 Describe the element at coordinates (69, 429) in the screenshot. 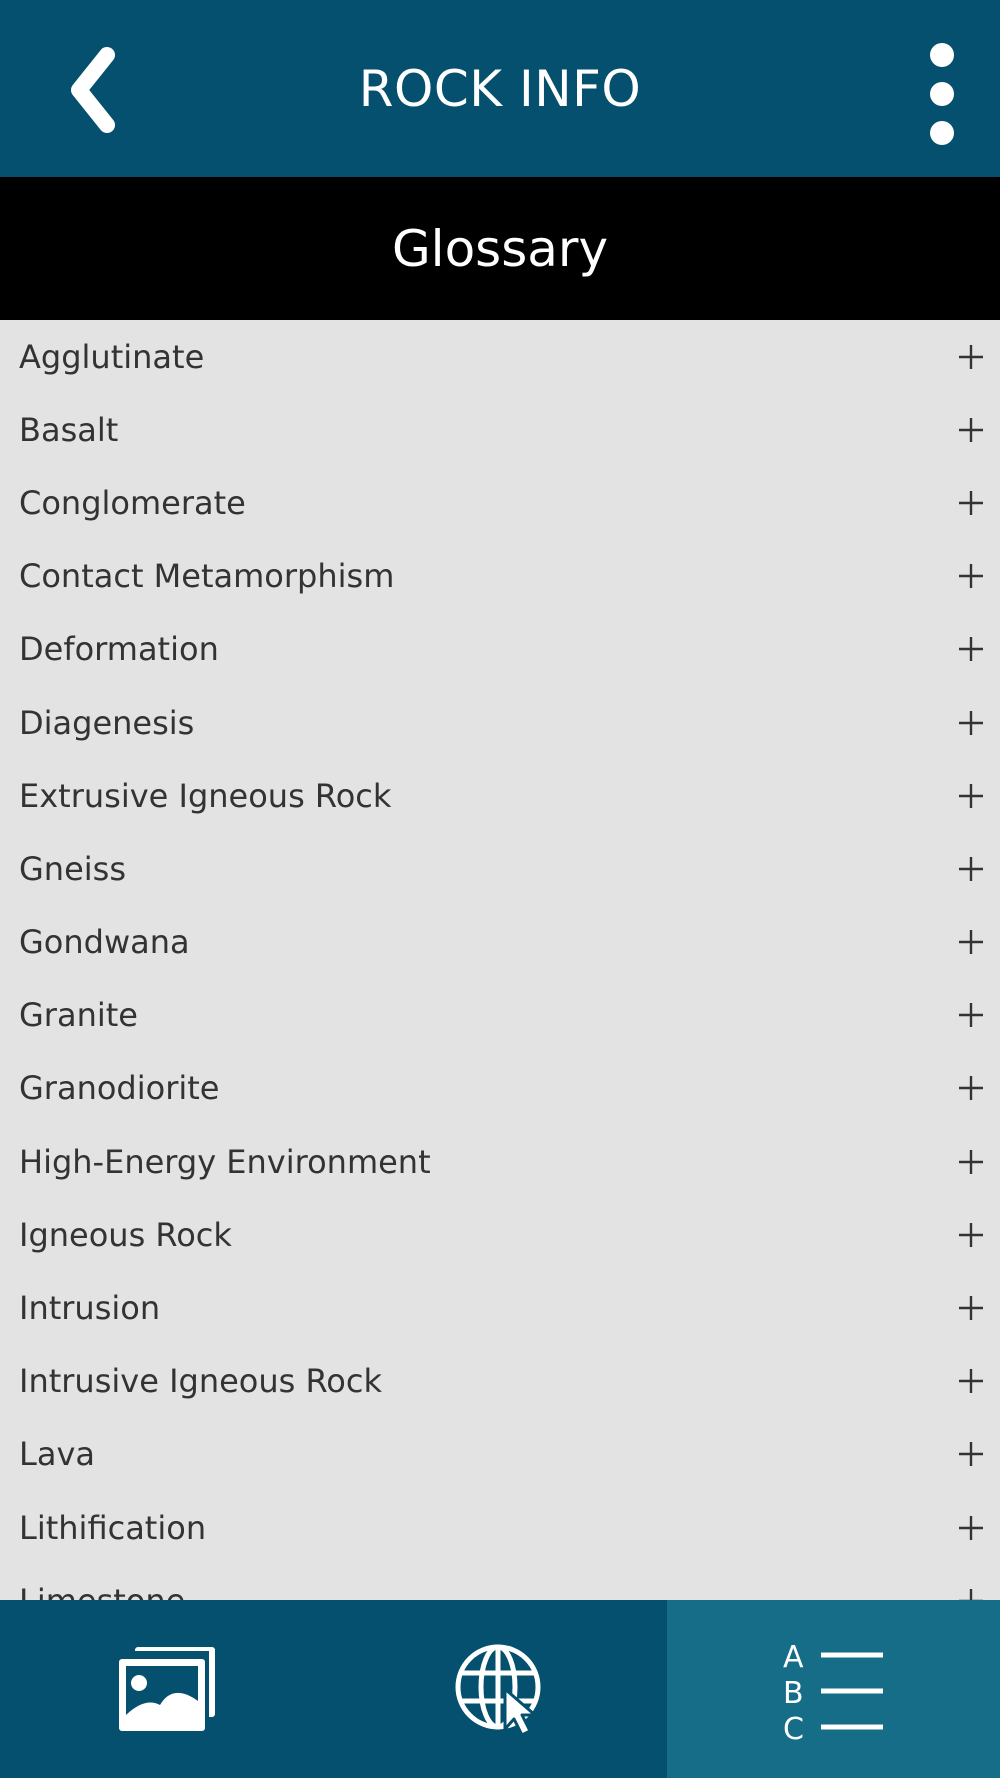

I see `glossary-term-label: Basalt` at that location.